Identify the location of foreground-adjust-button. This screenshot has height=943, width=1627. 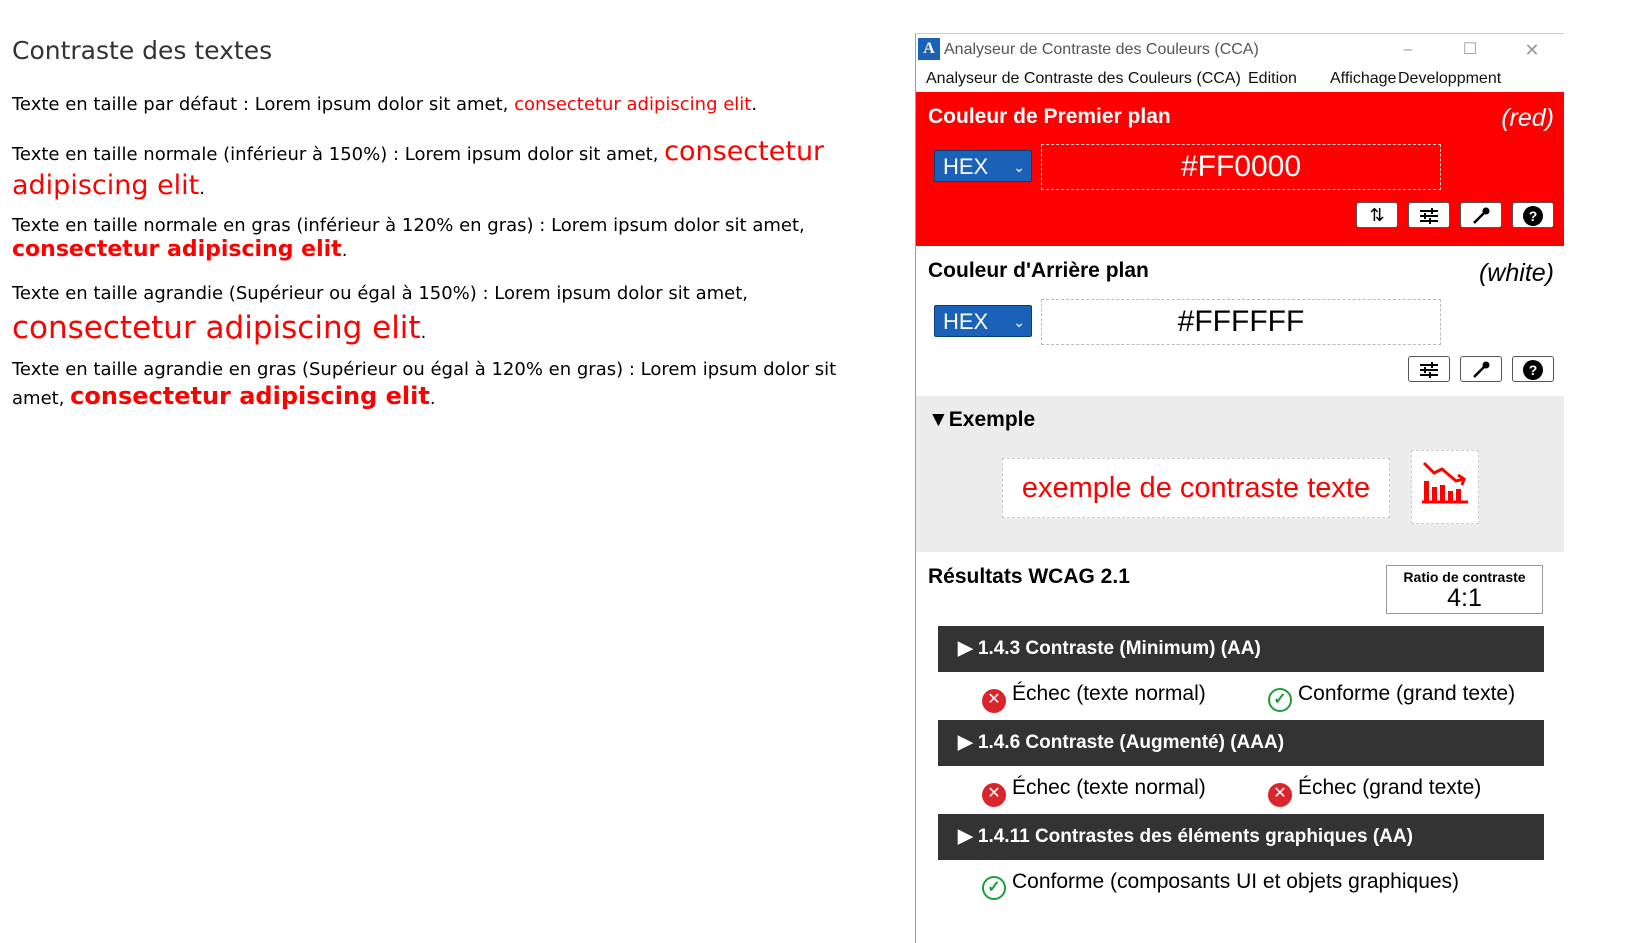
(1429, 215).